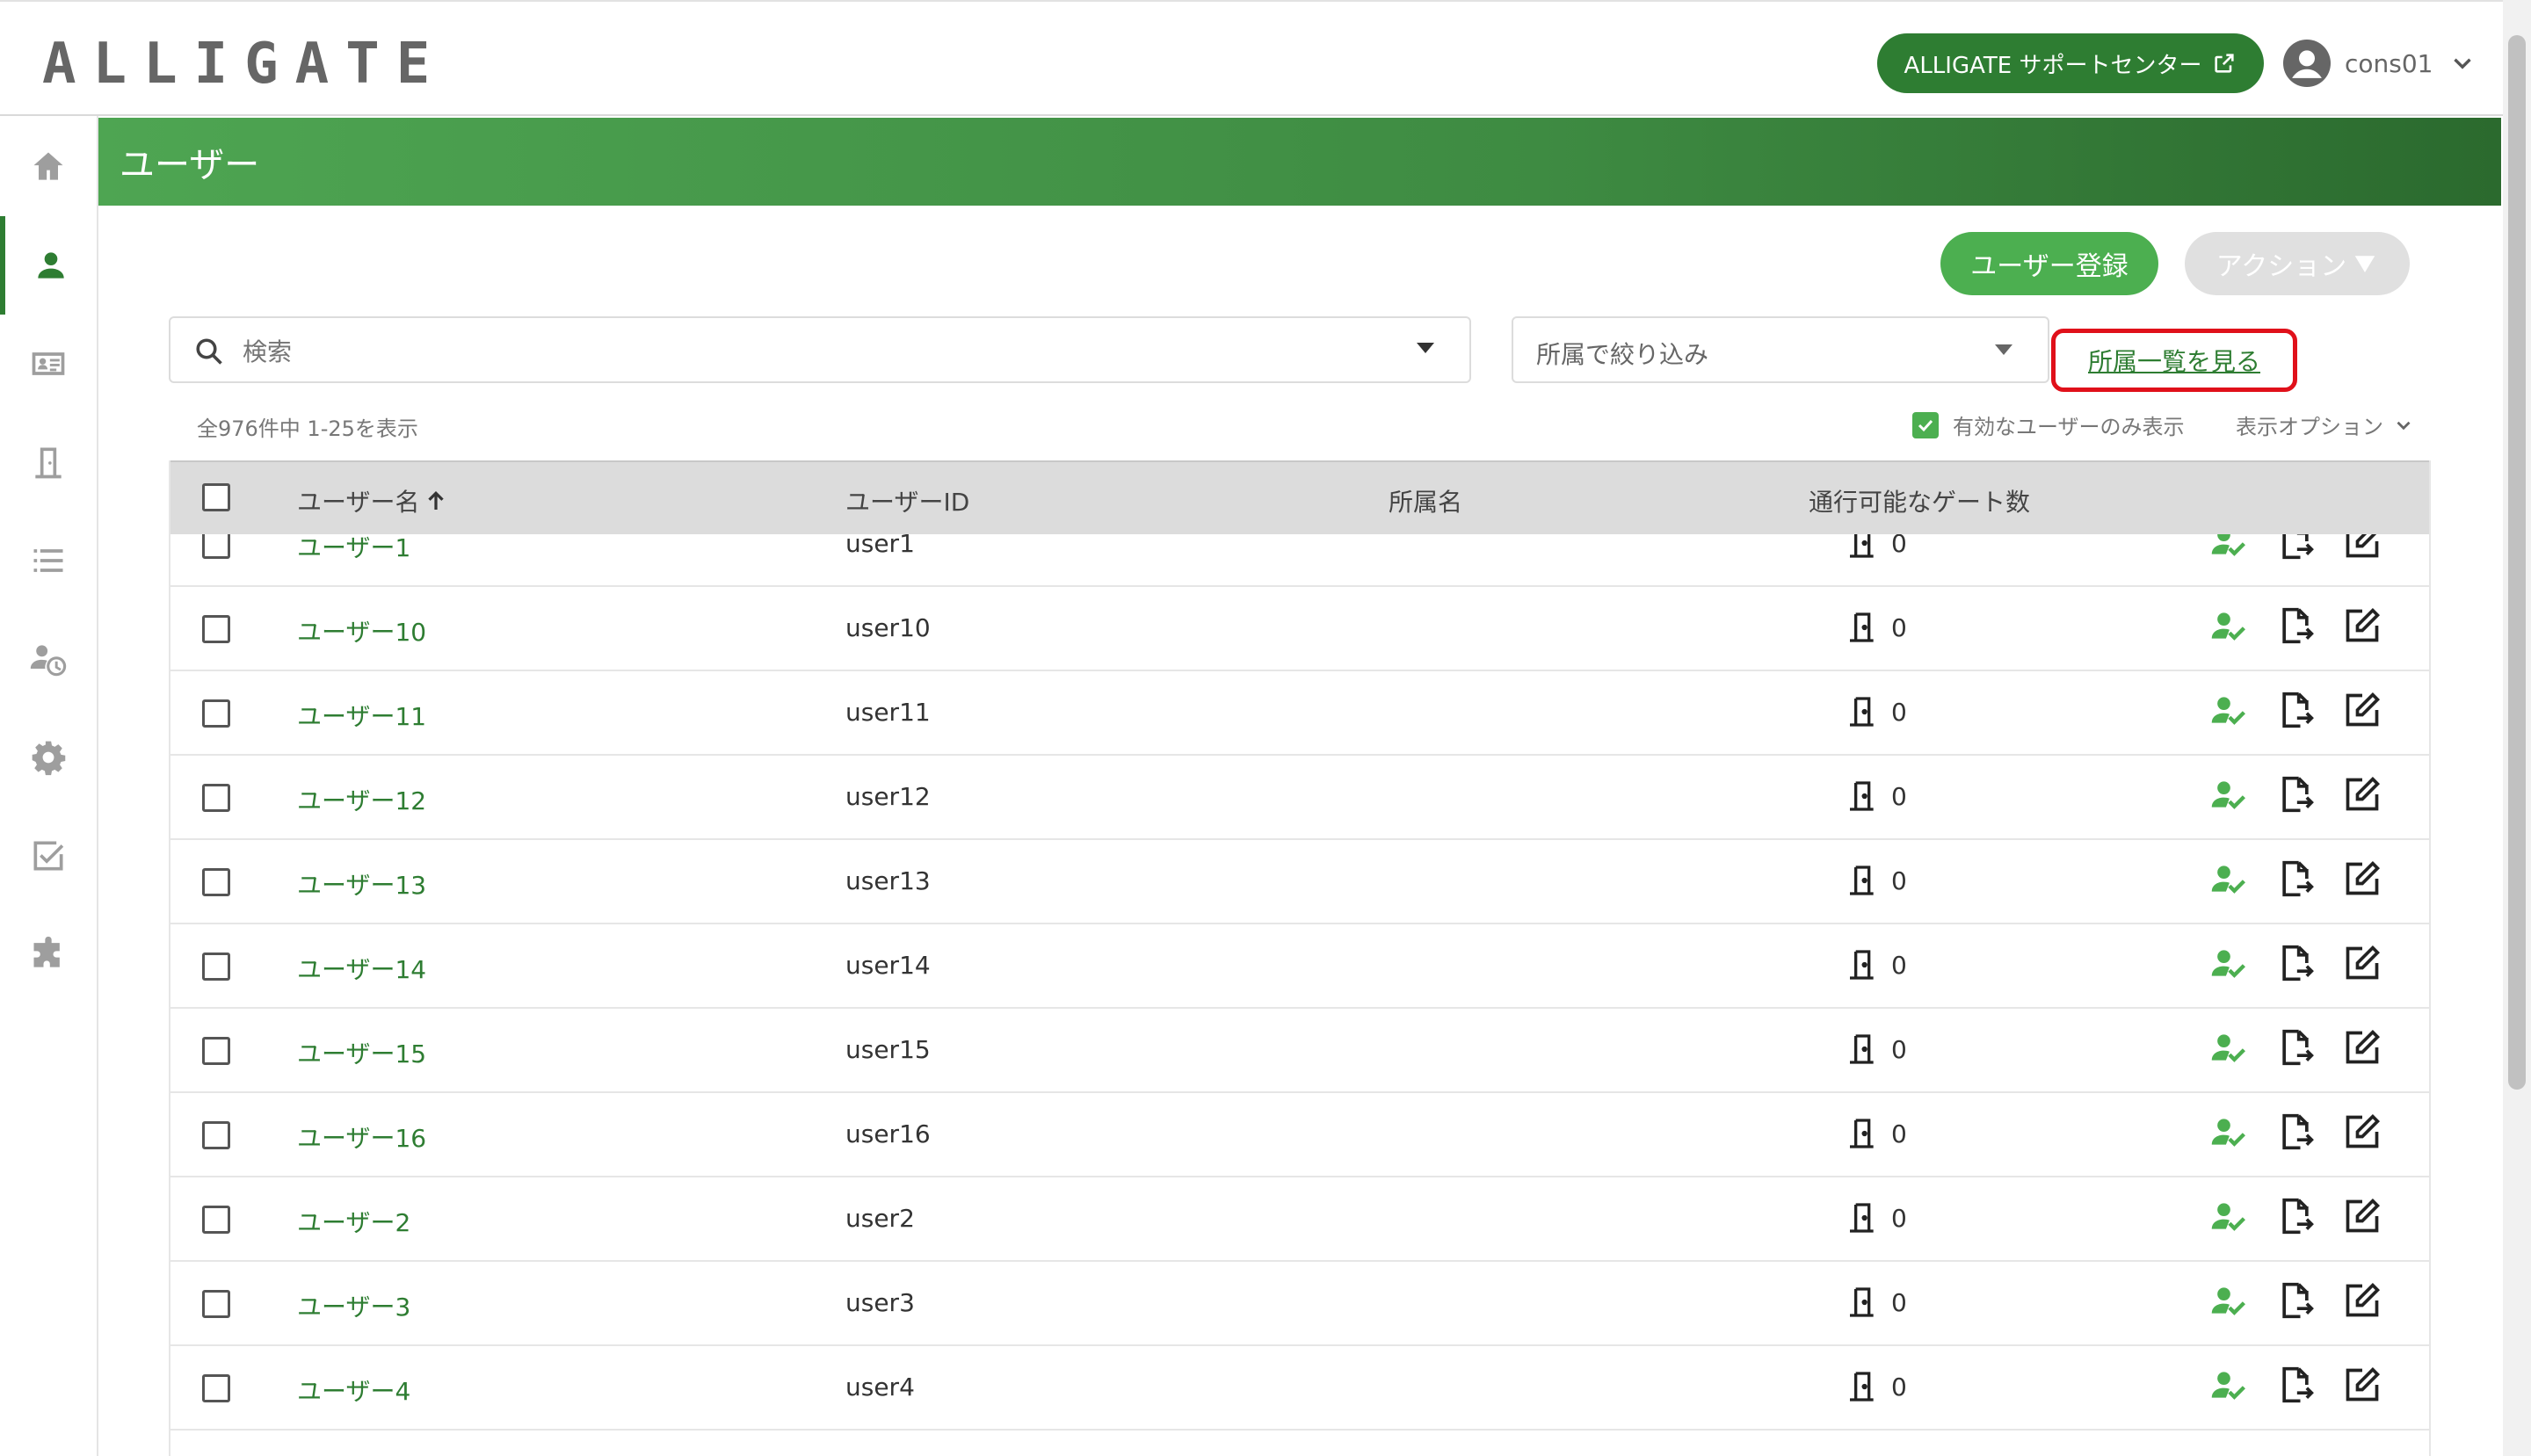 The image size is (2531, 1456). I want to click on table-row: ユーザー10 user10 0, so click(1299, 629).